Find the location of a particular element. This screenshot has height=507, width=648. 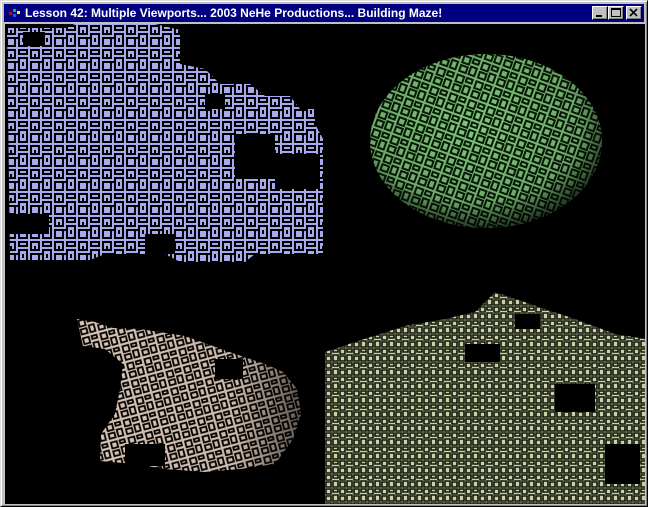

minimize-icon is located at coordinates (599, 16).